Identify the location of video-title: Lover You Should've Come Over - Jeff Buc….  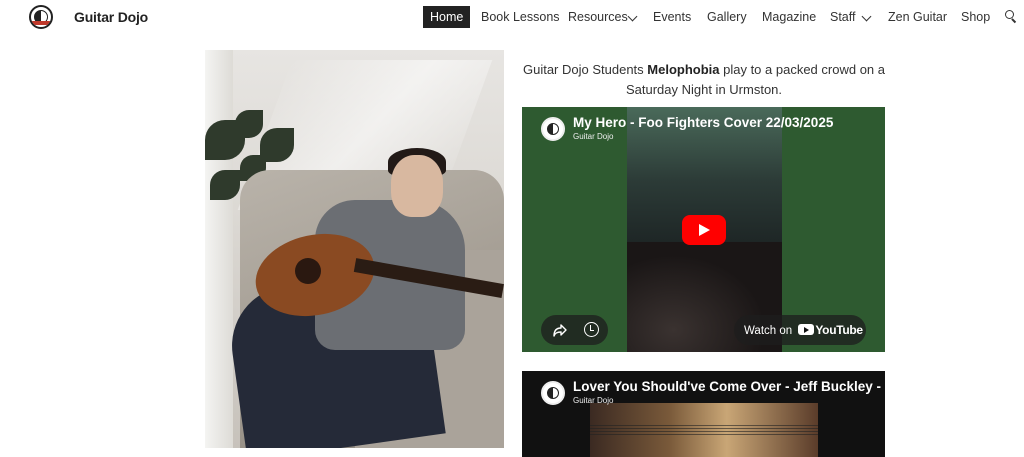
(729, 386).